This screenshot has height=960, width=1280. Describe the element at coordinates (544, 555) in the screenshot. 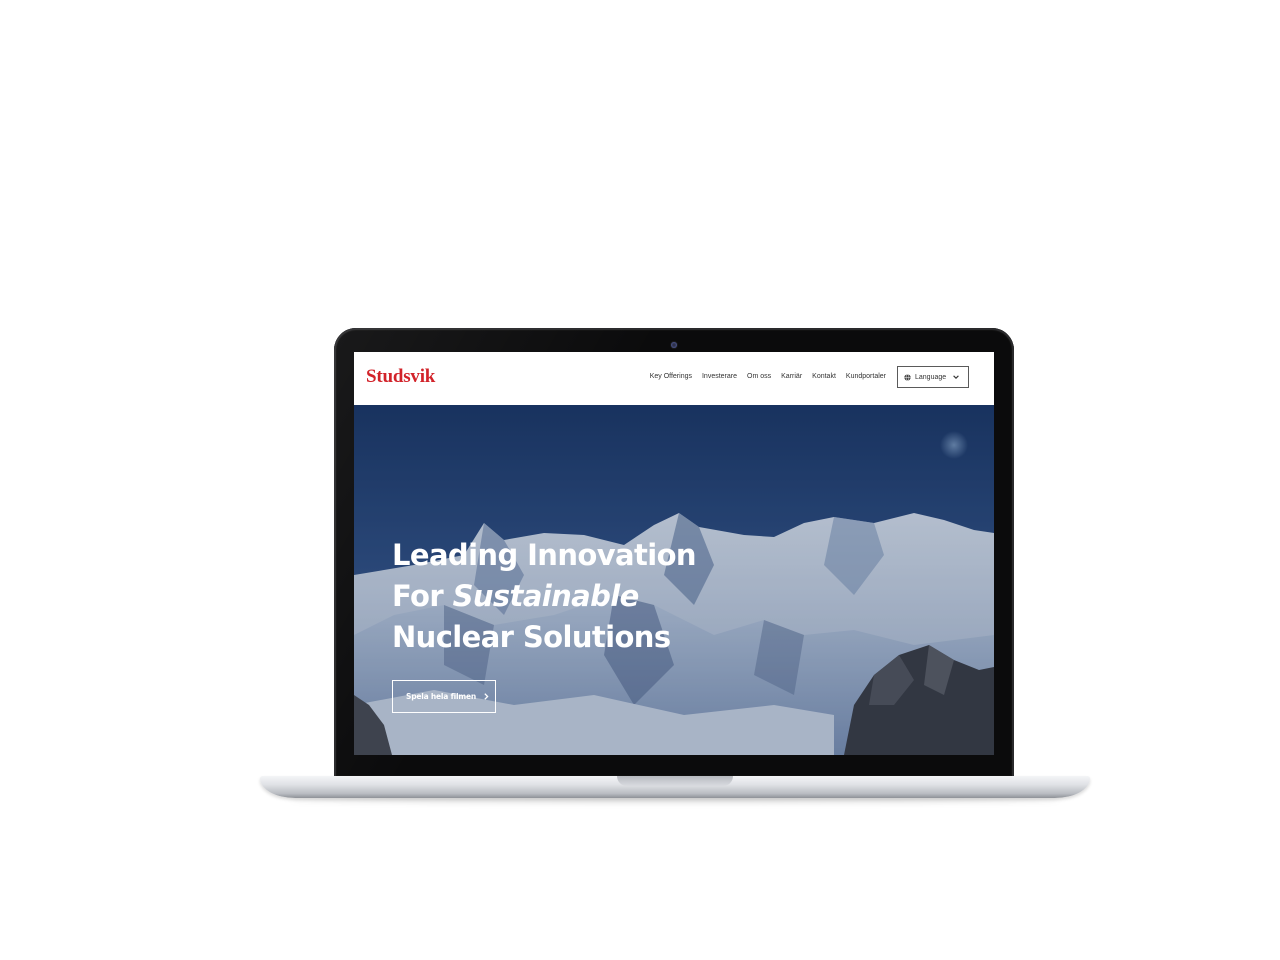

I see `hero-headline-line1: Leading Innovation` at that location.